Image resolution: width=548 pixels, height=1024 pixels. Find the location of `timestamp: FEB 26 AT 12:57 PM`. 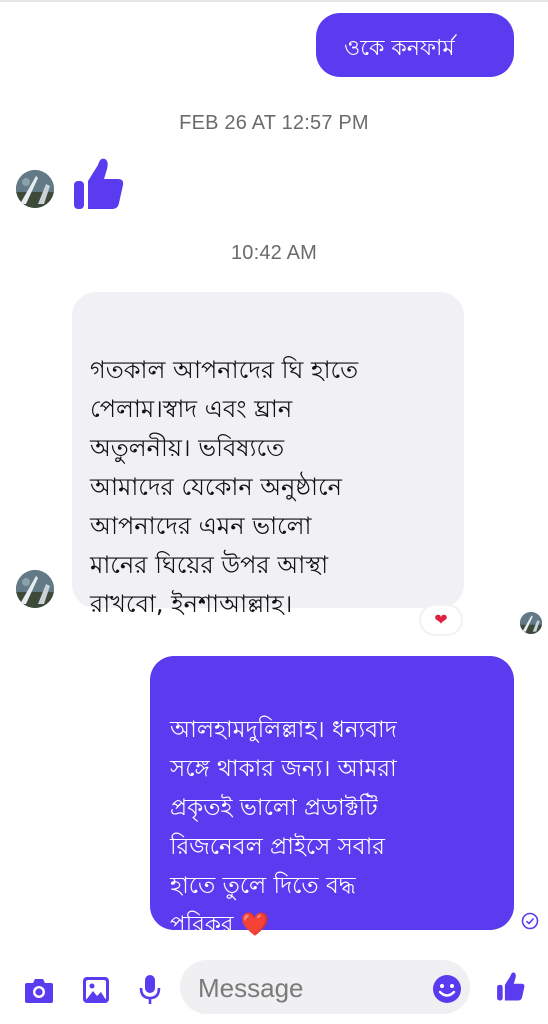

timestamp: FEB 26 AT 12:57 PM is located at coordinates (274, 123).